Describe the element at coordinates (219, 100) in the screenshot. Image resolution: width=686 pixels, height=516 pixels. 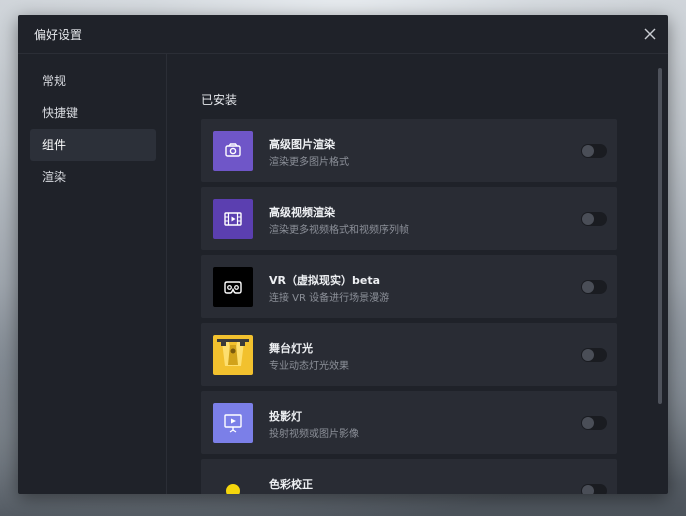
I see `section-title-installed: 已安装` at that location.